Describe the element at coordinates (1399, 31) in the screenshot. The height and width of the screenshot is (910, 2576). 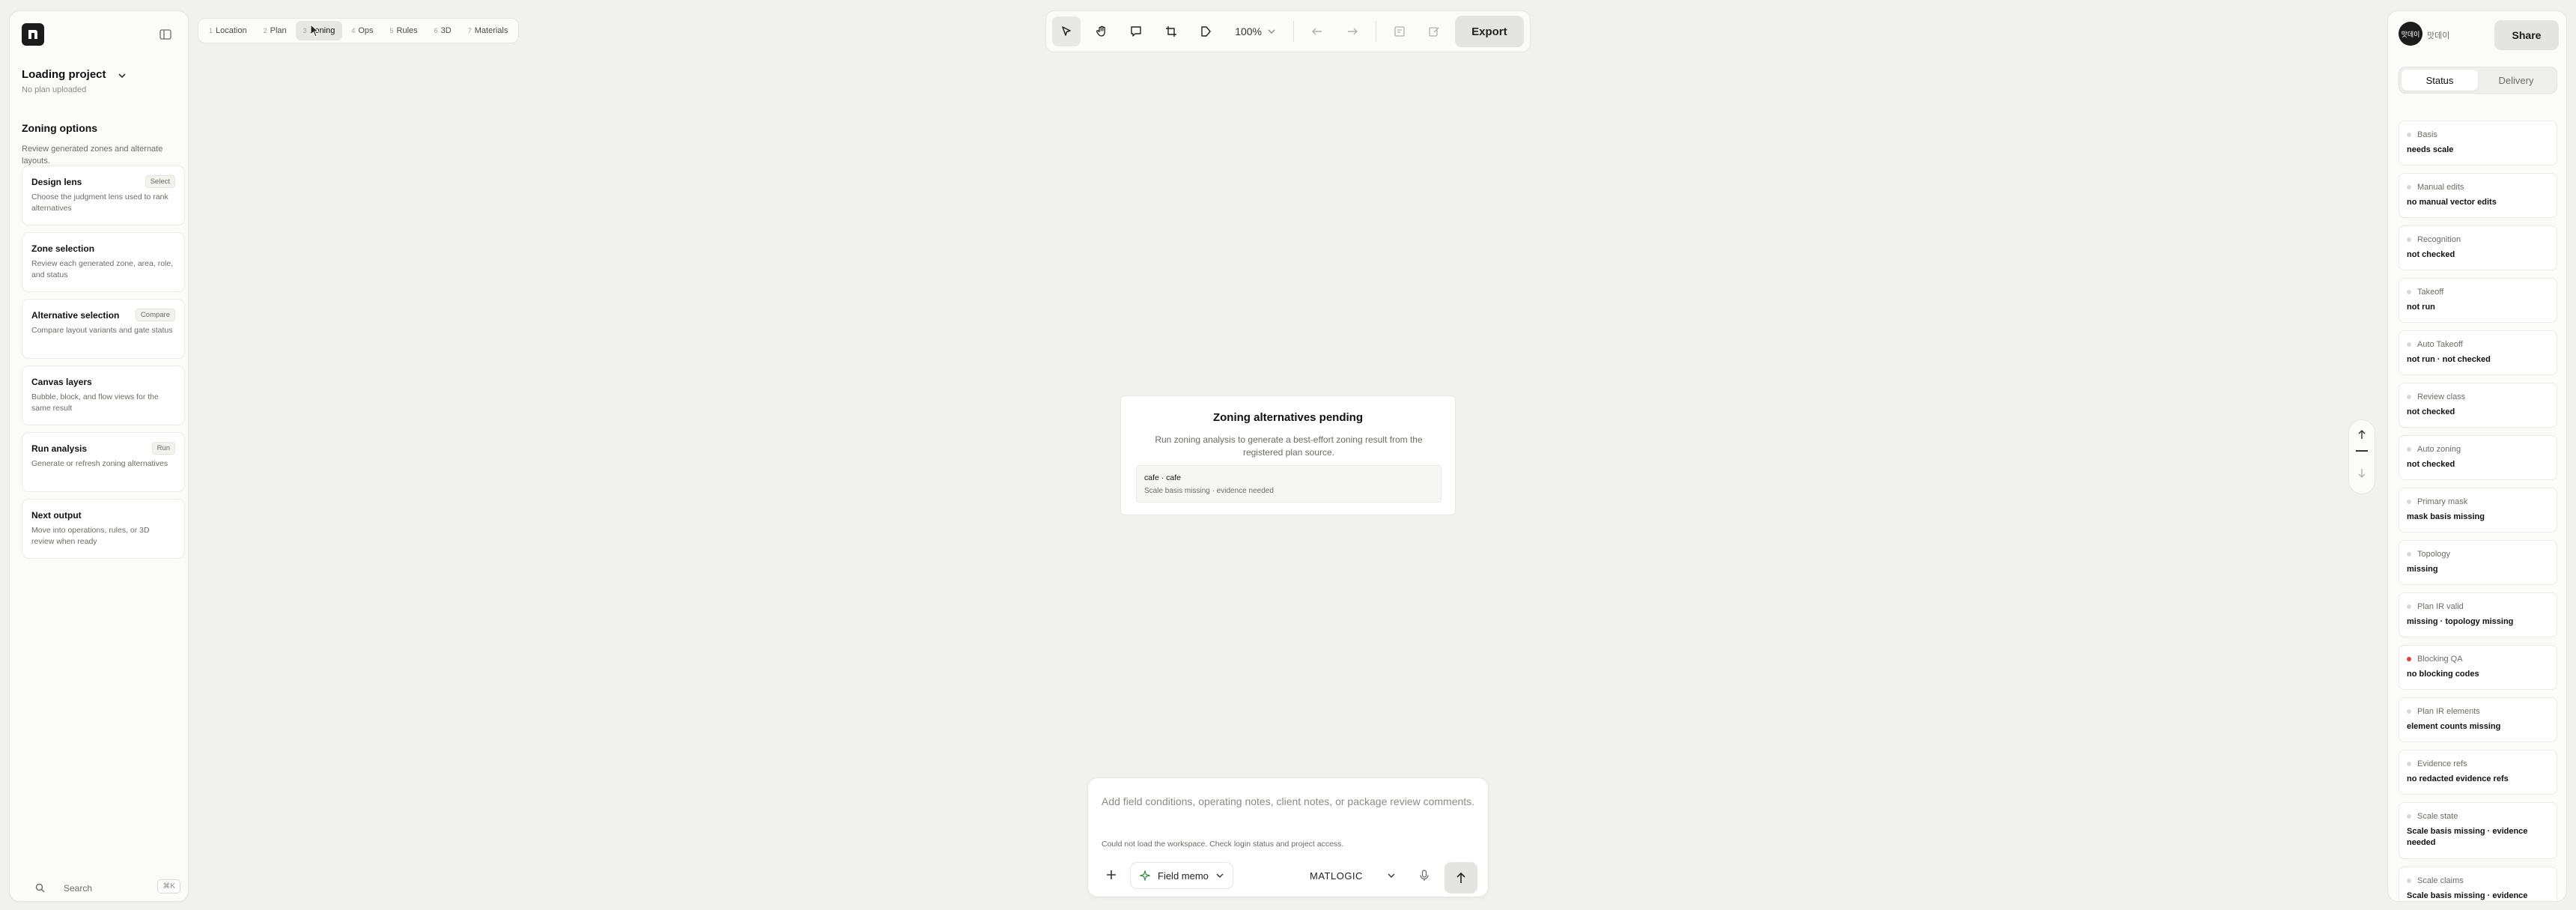
I see `notes-icon` at that location.